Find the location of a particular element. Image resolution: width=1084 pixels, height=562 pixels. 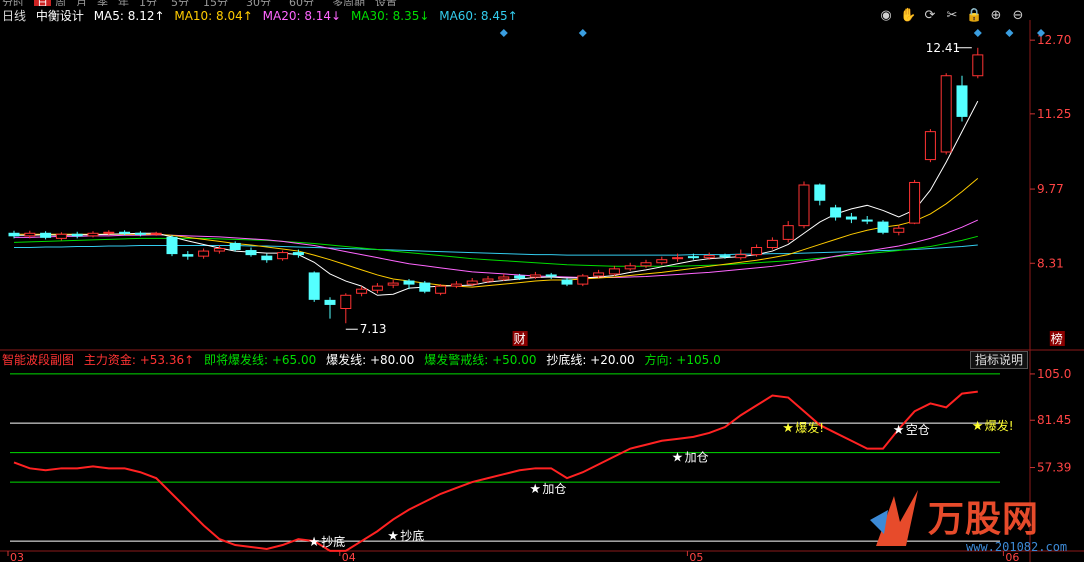

watermark-url: www.201082.com is located at coordinates (1017, 547).